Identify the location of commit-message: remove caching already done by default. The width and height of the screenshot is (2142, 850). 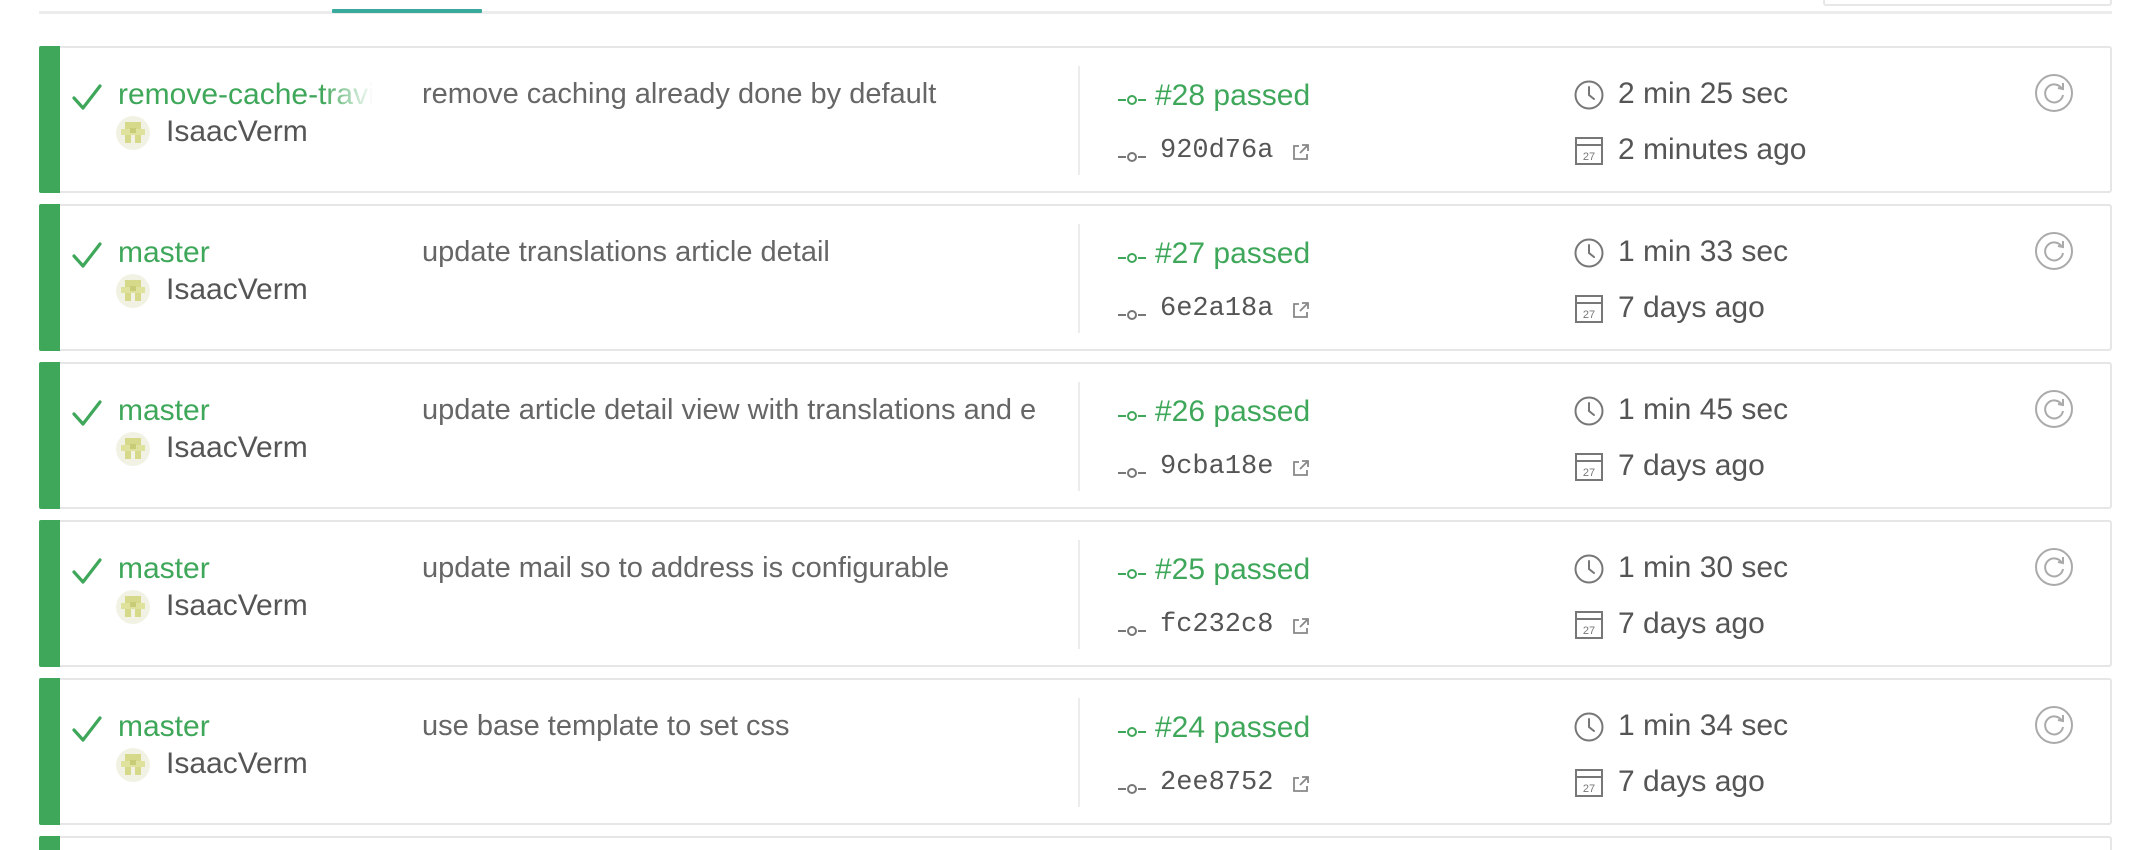
(747, 94).